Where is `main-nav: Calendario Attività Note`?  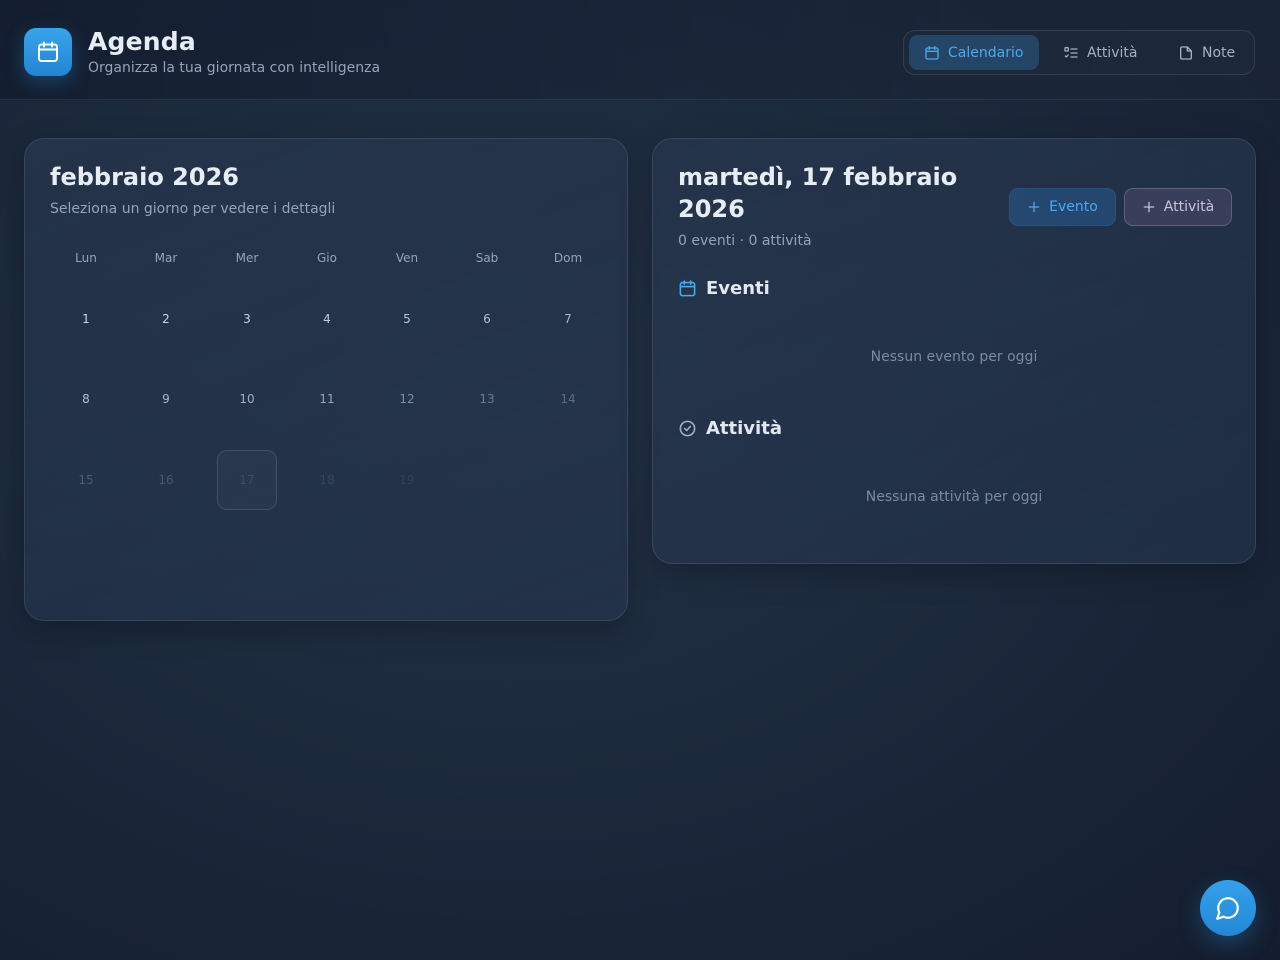 main-nav: Calendario Attività Note is located at coordinates (1079, 52).